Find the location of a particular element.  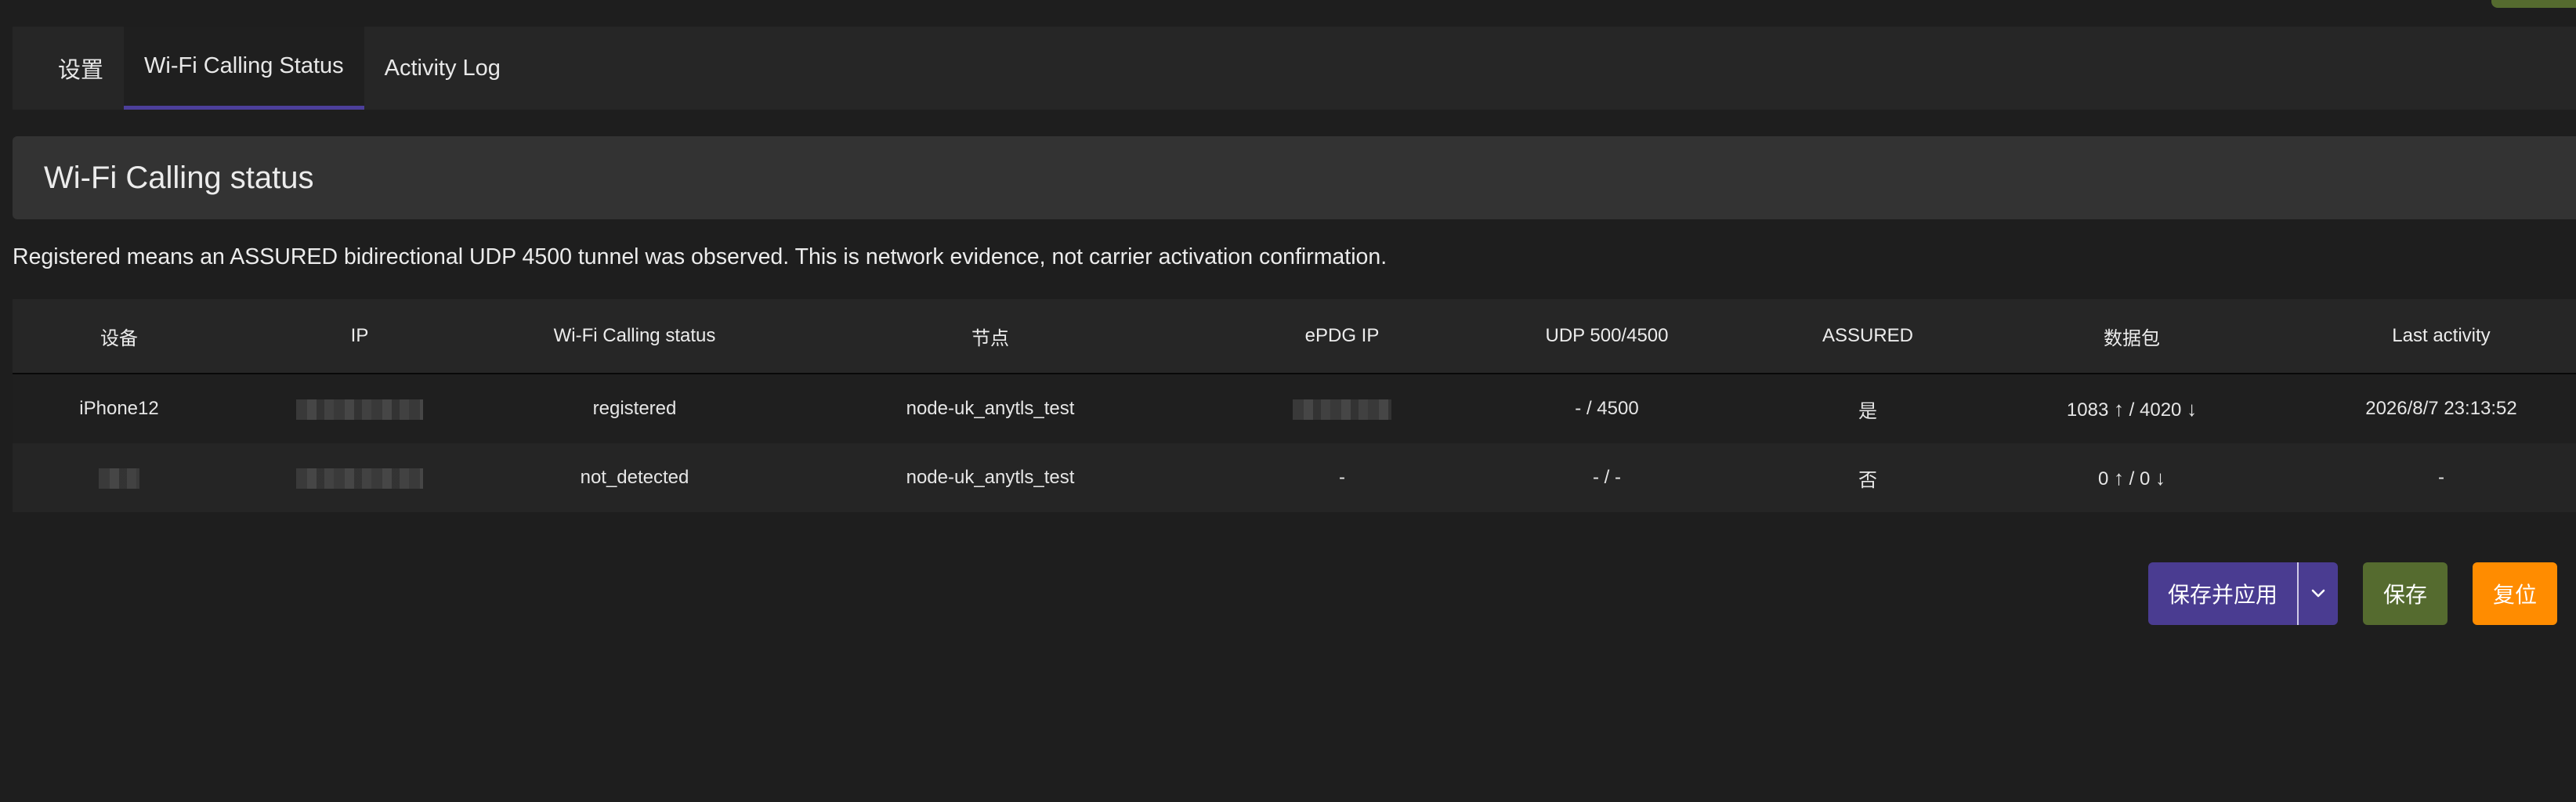

redacted-epdg-ip is located at coordinates (1342, 409).